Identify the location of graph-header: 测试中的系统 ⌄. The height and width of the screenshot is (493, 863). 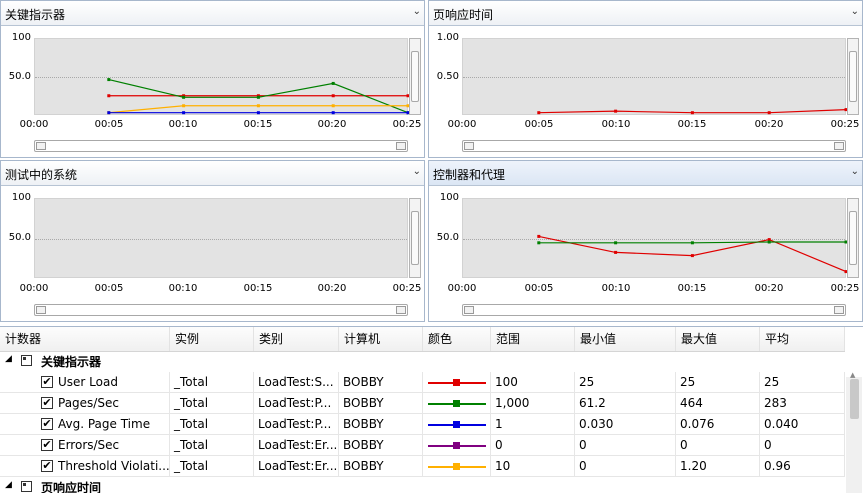
(212, 173).